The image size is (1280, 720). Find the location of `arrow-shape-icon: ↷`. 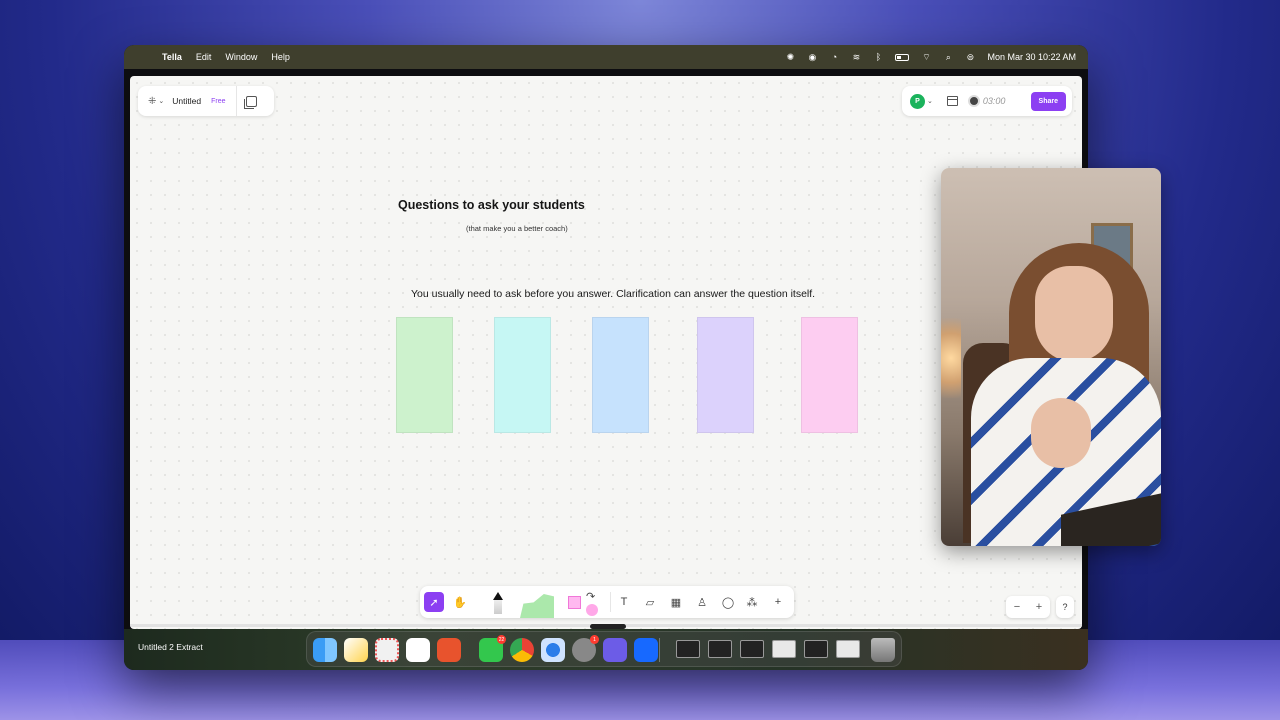

arrow-shape-icon: ↷ is located at coordinates (590, 596).